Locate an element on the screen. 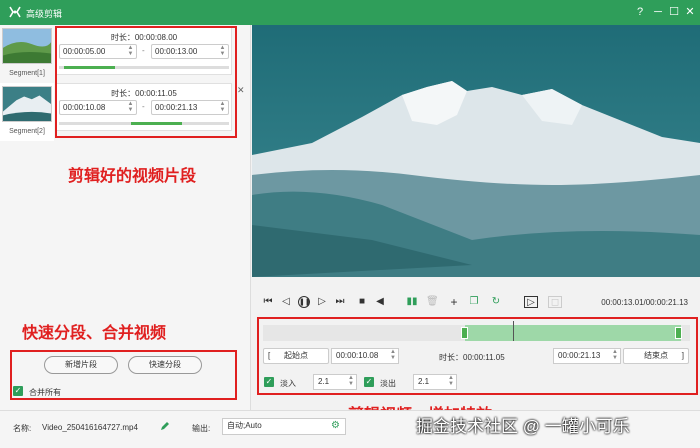 The image size is (700, 448). app-logo-icon is located at coordinates (15, 12).